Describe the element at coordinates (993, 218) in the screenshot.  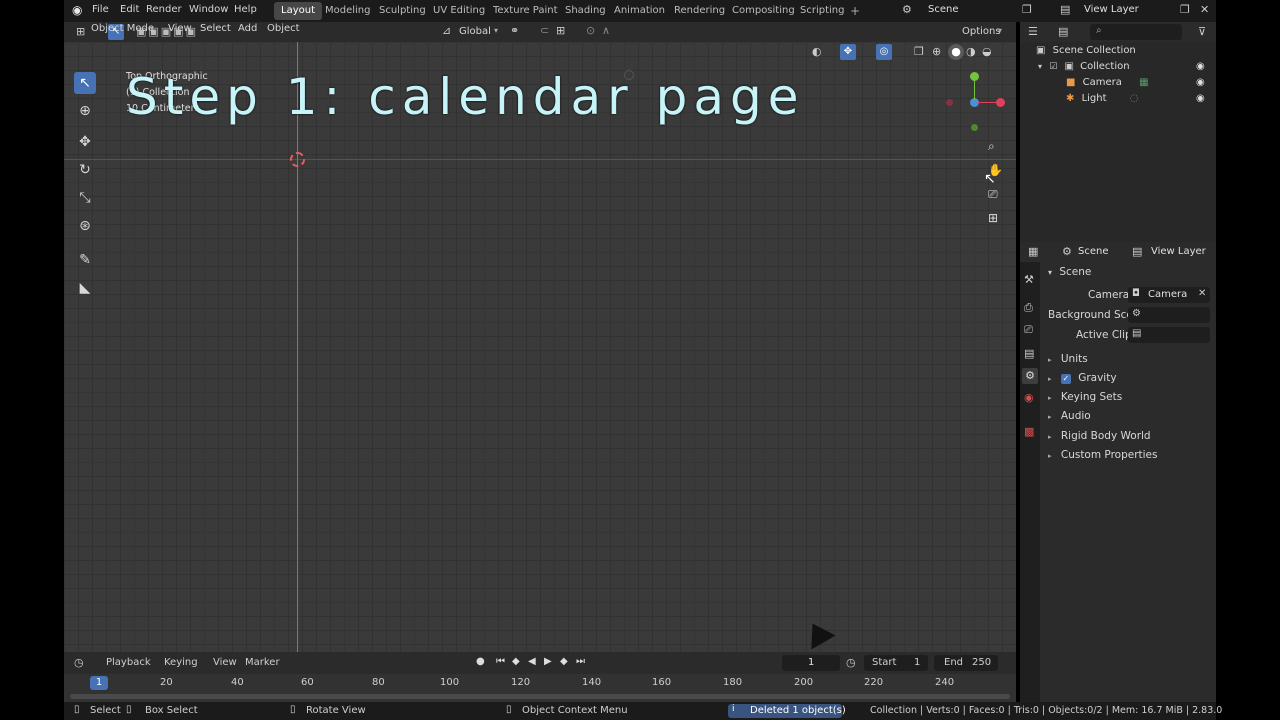
I see `ortho-grid-icon: ⊞` at that location.